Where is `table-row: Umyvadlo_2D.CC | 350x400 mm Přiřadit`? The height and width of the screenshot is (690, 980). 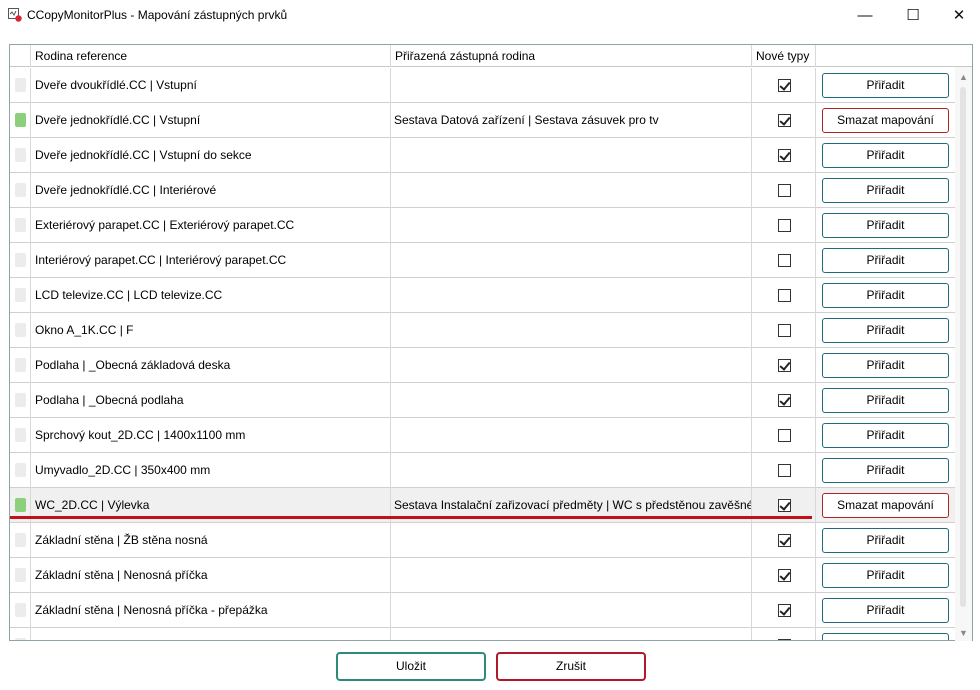
table-row: Umyvadlo_2D.CC | 350x400 mm Přiřadit is located at coordinates (483, 470).